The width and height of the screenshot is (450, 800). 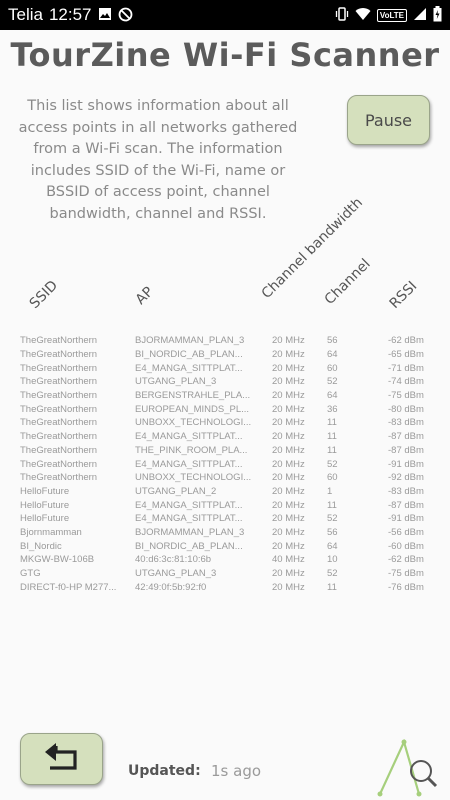 What do you see at coordinates (363, 15) in the screenshot?
I see `wifi-icon` at bounding box center [363, 15].